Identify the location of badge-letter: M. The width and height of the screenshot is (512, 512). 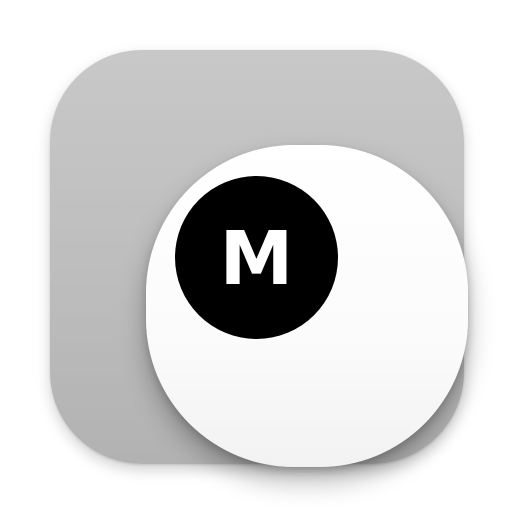
(256, 258).